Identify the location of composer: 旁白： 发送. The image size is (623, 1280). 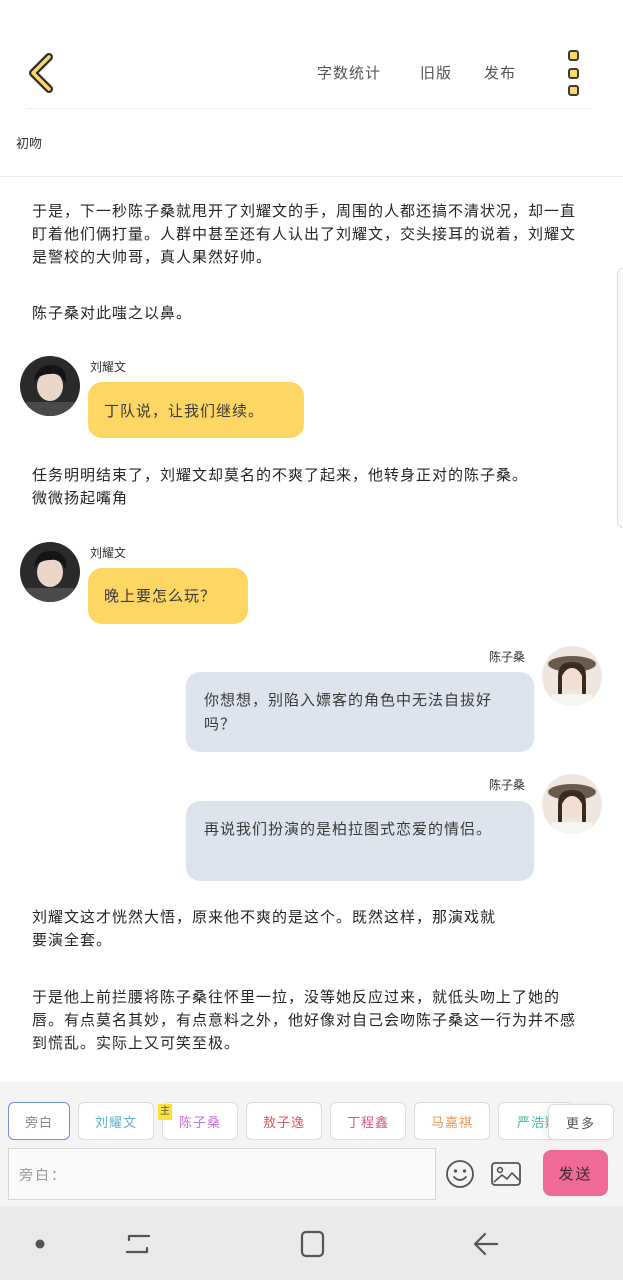
(311, 1177).